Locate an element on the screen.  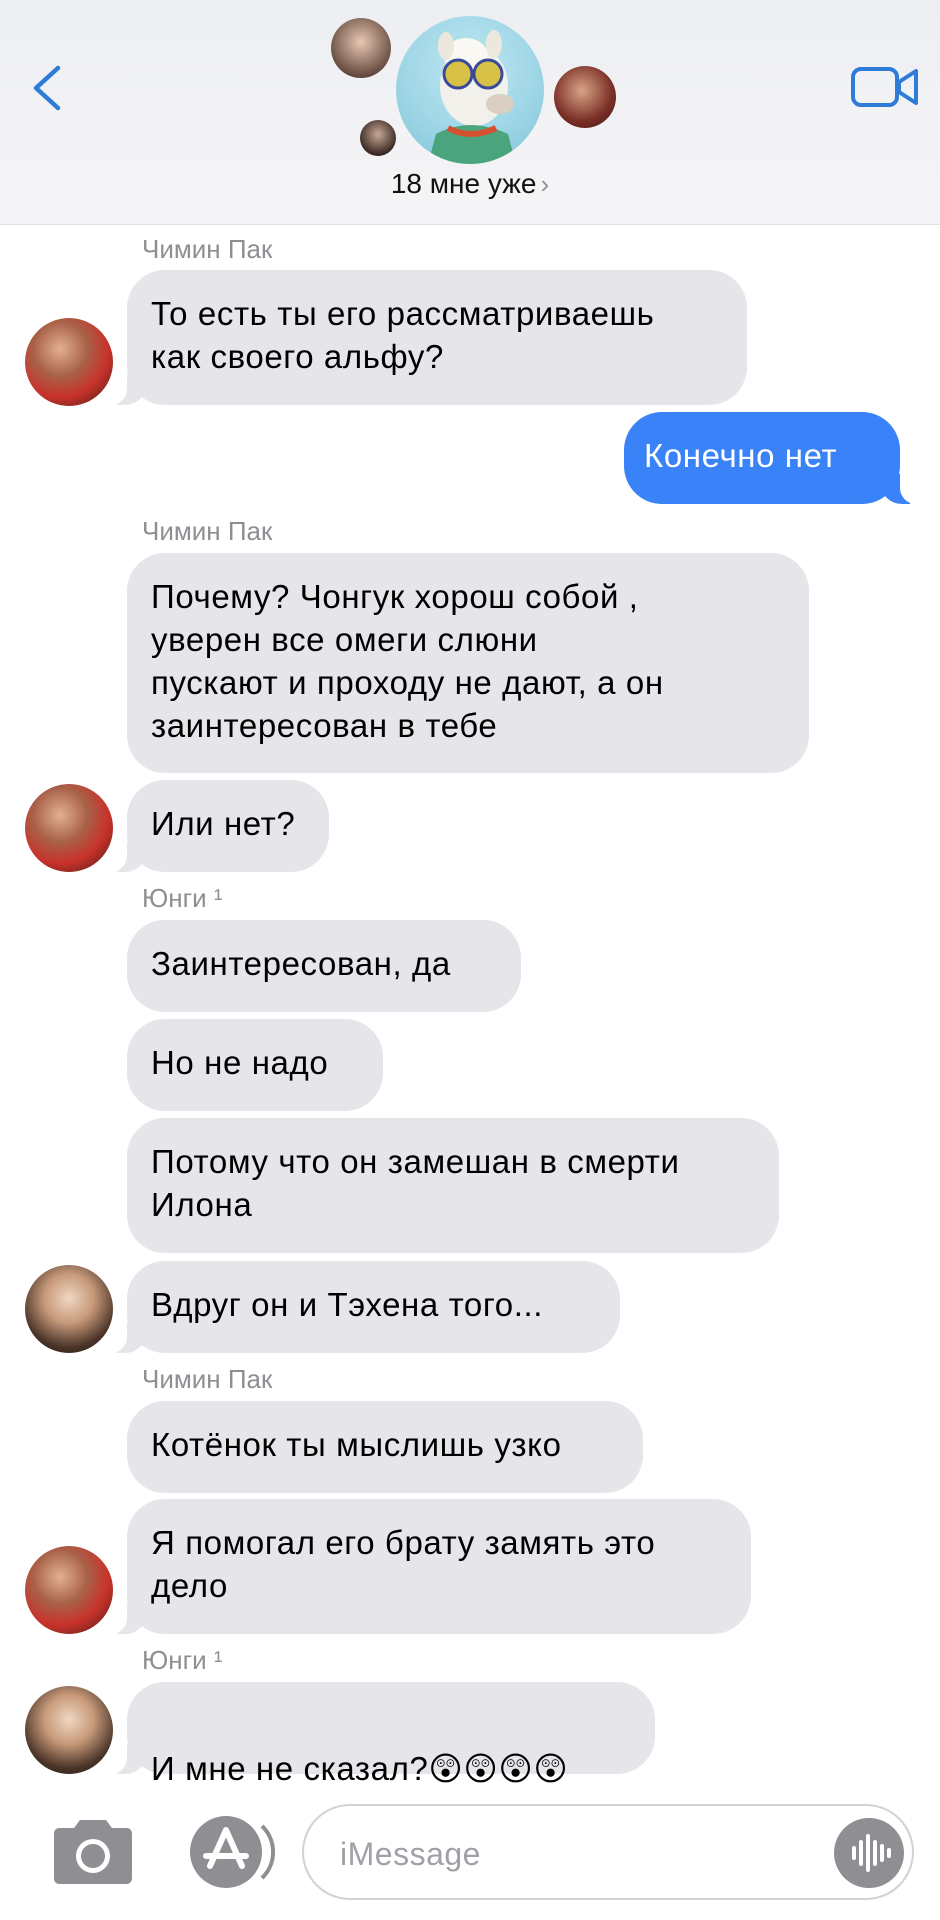
group-avatar is located at coordinates (470, 90).